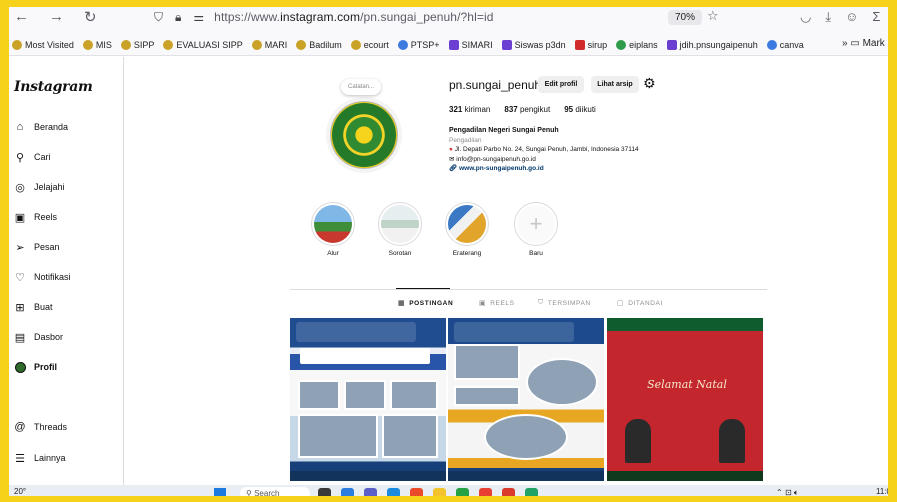 This screenshot has height=502, width=897. What do you see at coordinates (275, 493) in the screenshot?
I see `taskbar-search-input: ⚲ Search` at bounding box center [275, 493].